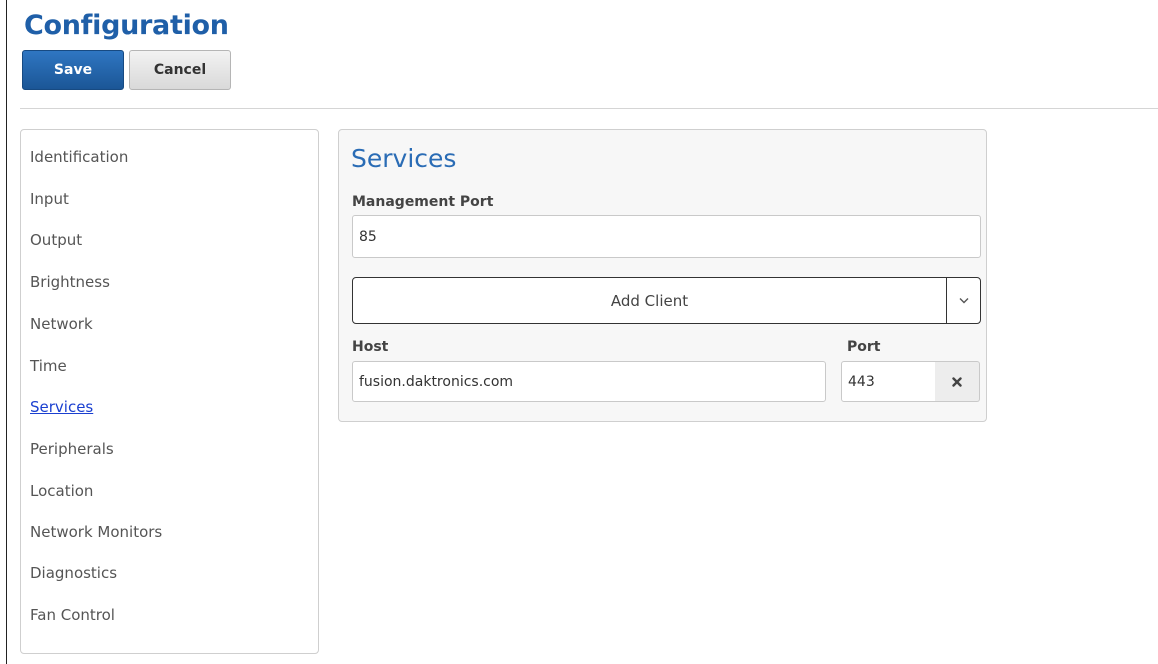 The height and width of the screenshot is (664, 1158). What do you see at coordinates (49, 199) in the screenshot?
I see `sidebar-item-input: Input` at bounding box center [49, 199].